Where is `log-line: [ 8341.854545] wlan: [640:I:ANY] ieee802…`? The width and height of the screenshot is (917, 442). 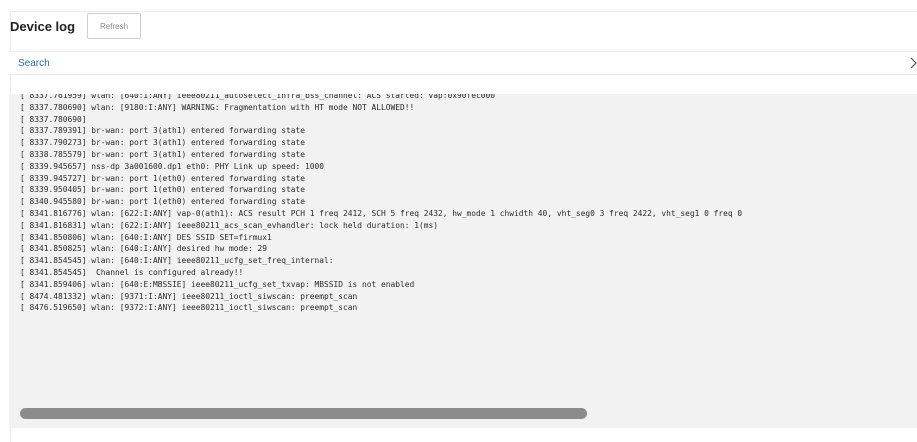 log-line: [ 8341.854545] wlan: [640:I:ANY] ieee802… is located at coordinates (177, 261).